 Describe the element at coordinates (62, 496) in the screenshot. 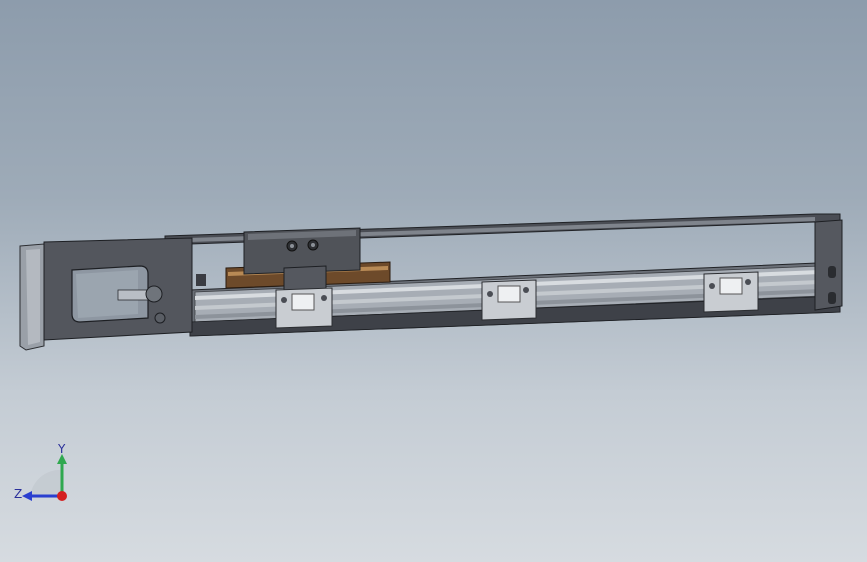

I see `x-axis-icon` at that location.